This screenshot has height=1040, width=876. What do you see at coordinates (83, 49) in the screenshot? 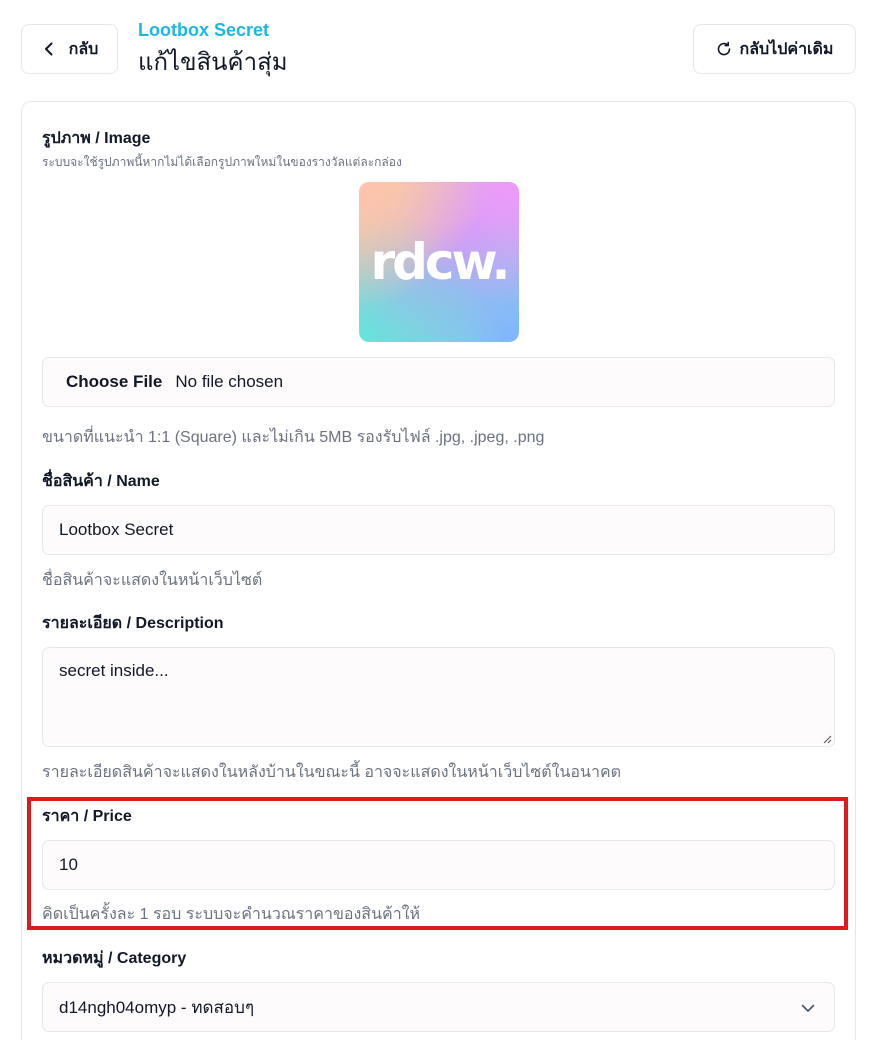
I see `back-button-label: กลับ` at bounding box center [83, 49].